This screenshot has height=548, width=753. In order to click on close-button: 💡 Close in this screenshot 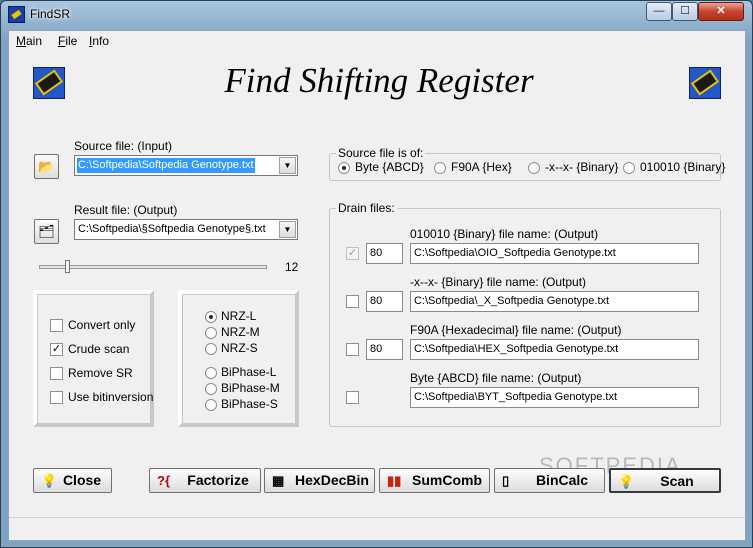, I will do `click(72, 480)`.